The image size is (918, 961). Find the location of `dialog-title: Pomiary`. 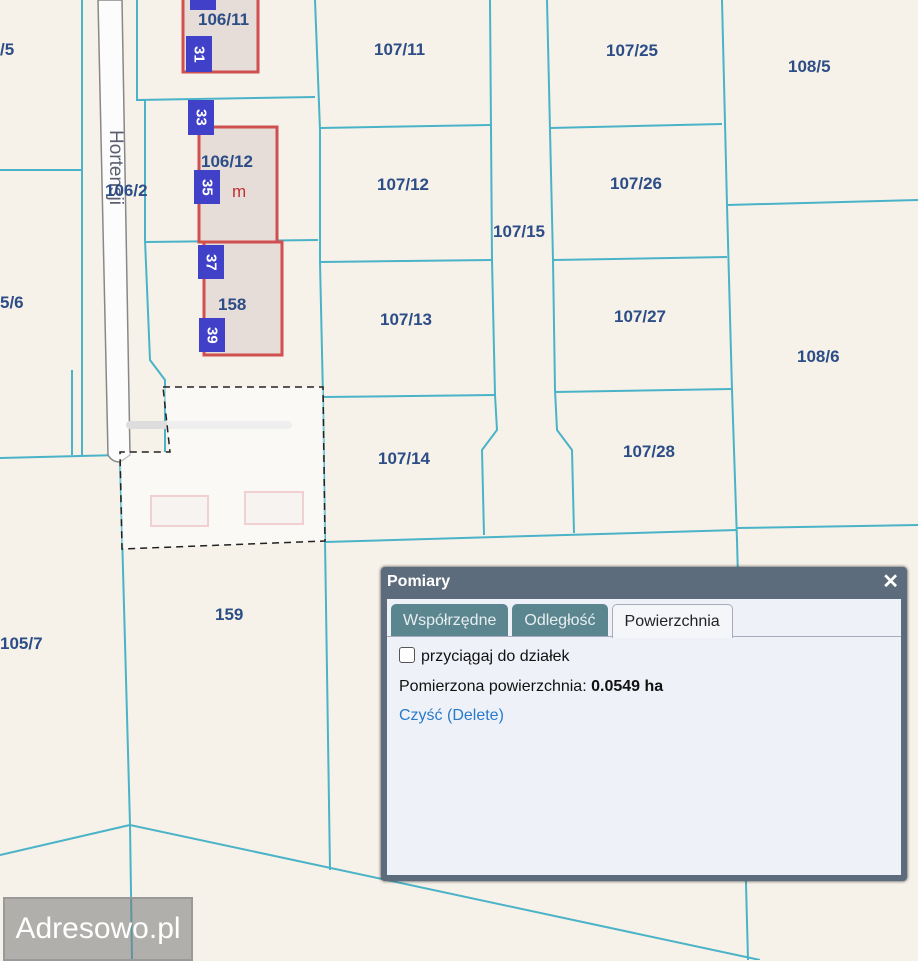

dialog-title: Pomiary is located at coordinates (419, 581).